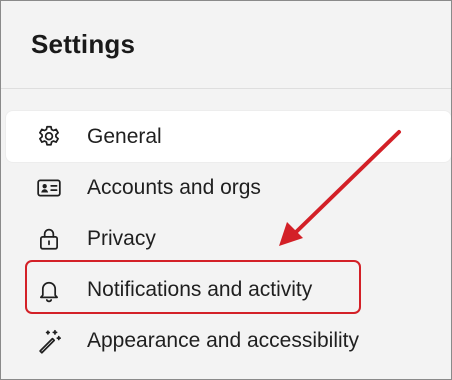 Image resolution: width=452 pixels, height=380 pixels. What do you see at coordinates (121, 238) in the screenshot?
I see `nav-label-privacy: Privacy` at bounding box center [121, 238].